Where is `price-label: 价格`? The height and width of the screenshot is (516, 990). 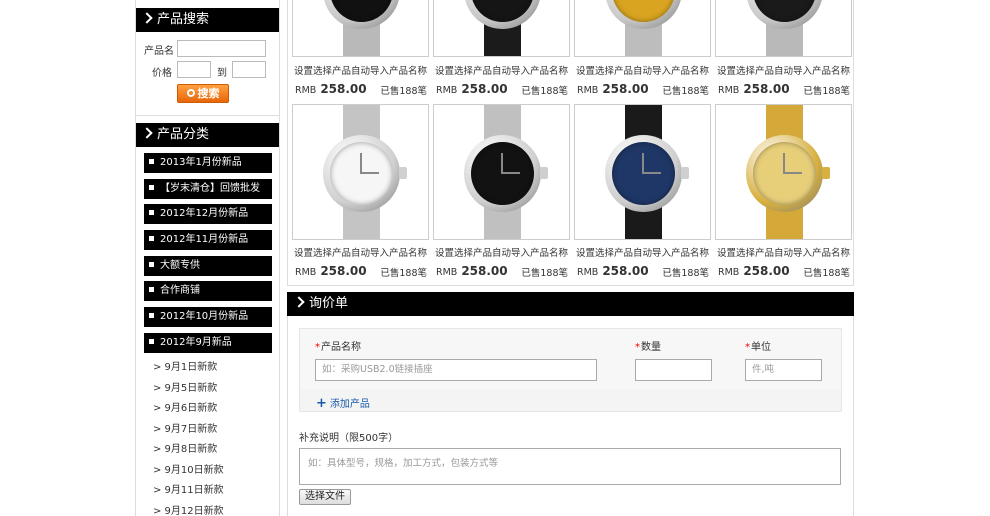
price-label: 价格 is located at coordinates (162, 73).